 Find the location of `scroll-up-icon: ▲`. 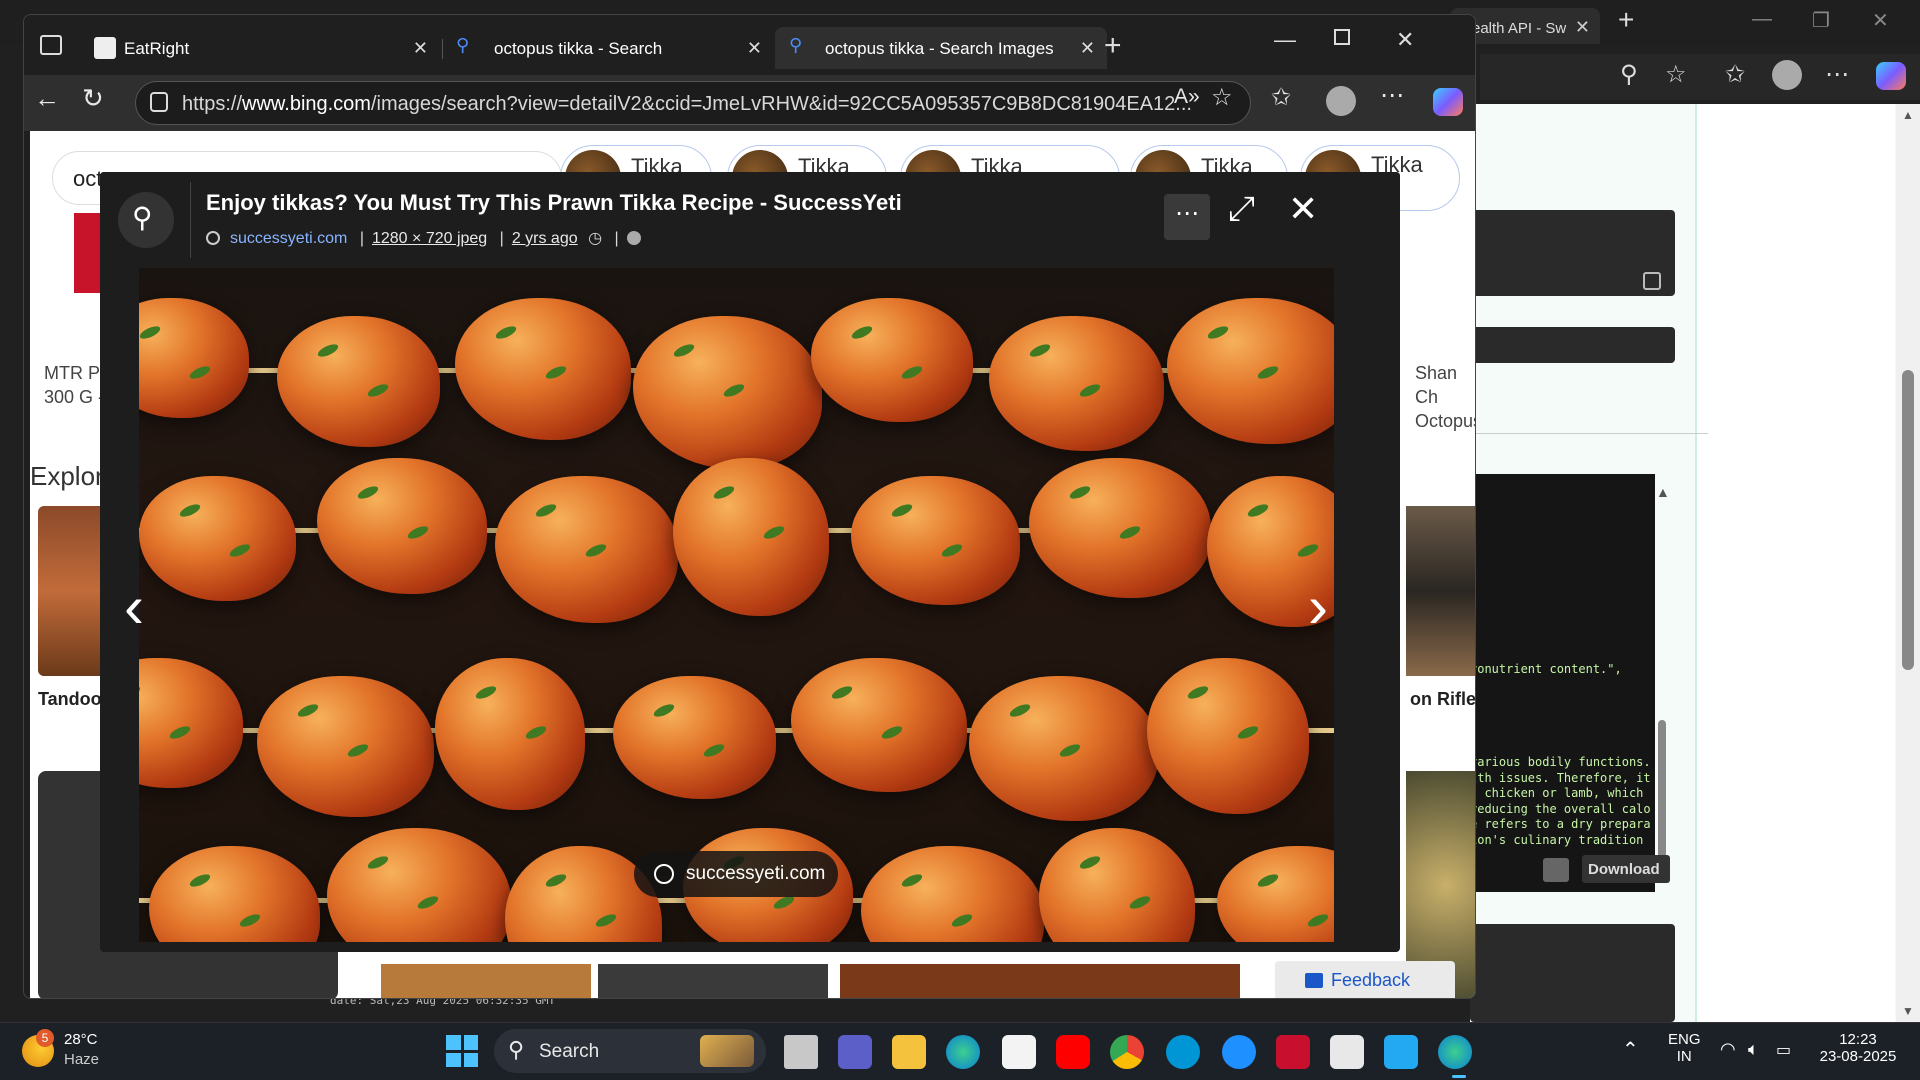

scroll-up-icon: ▲ is located at coordinates (1663, 492).